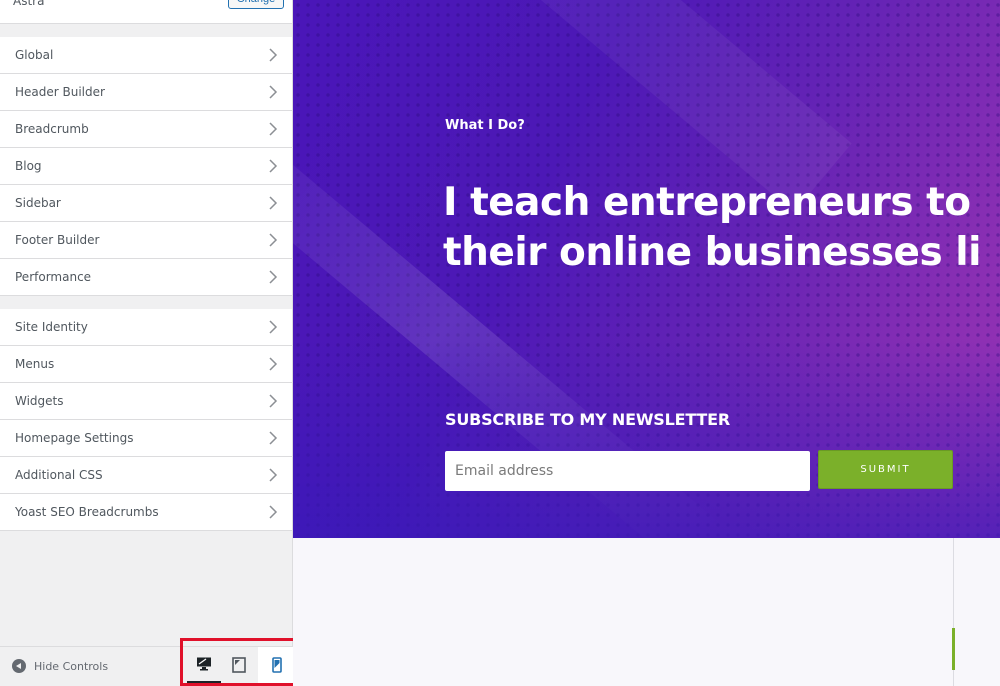 This screenshot has width=1000, height=686. I want to click on headline-line-2: their online businesses li, so click(712, 252).